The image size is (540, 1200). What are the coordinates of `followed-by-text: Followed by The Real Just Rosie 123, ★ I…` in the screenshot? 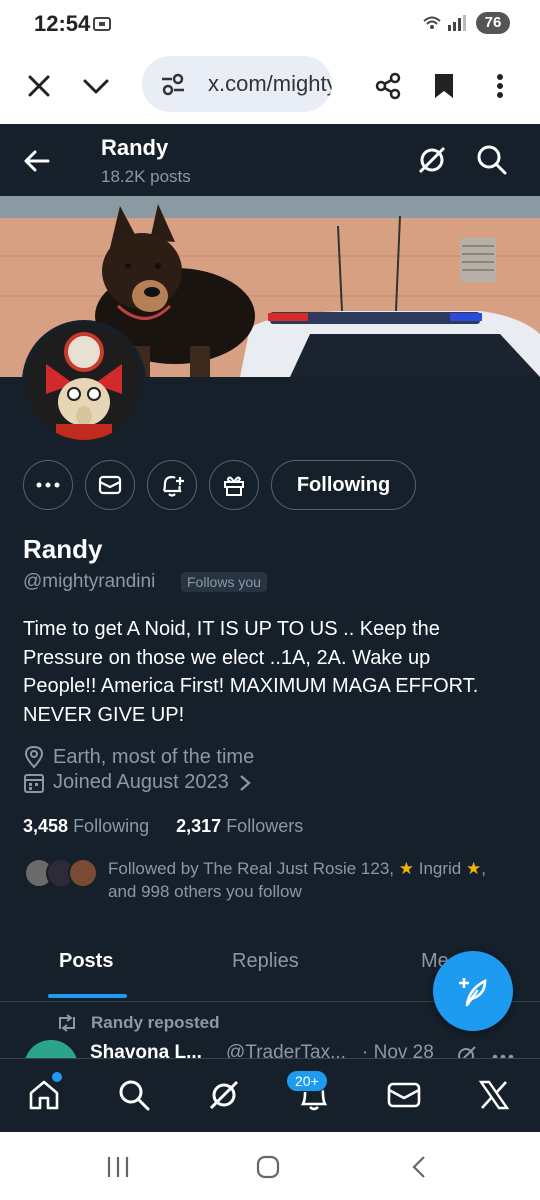 It's located at (313, 880).